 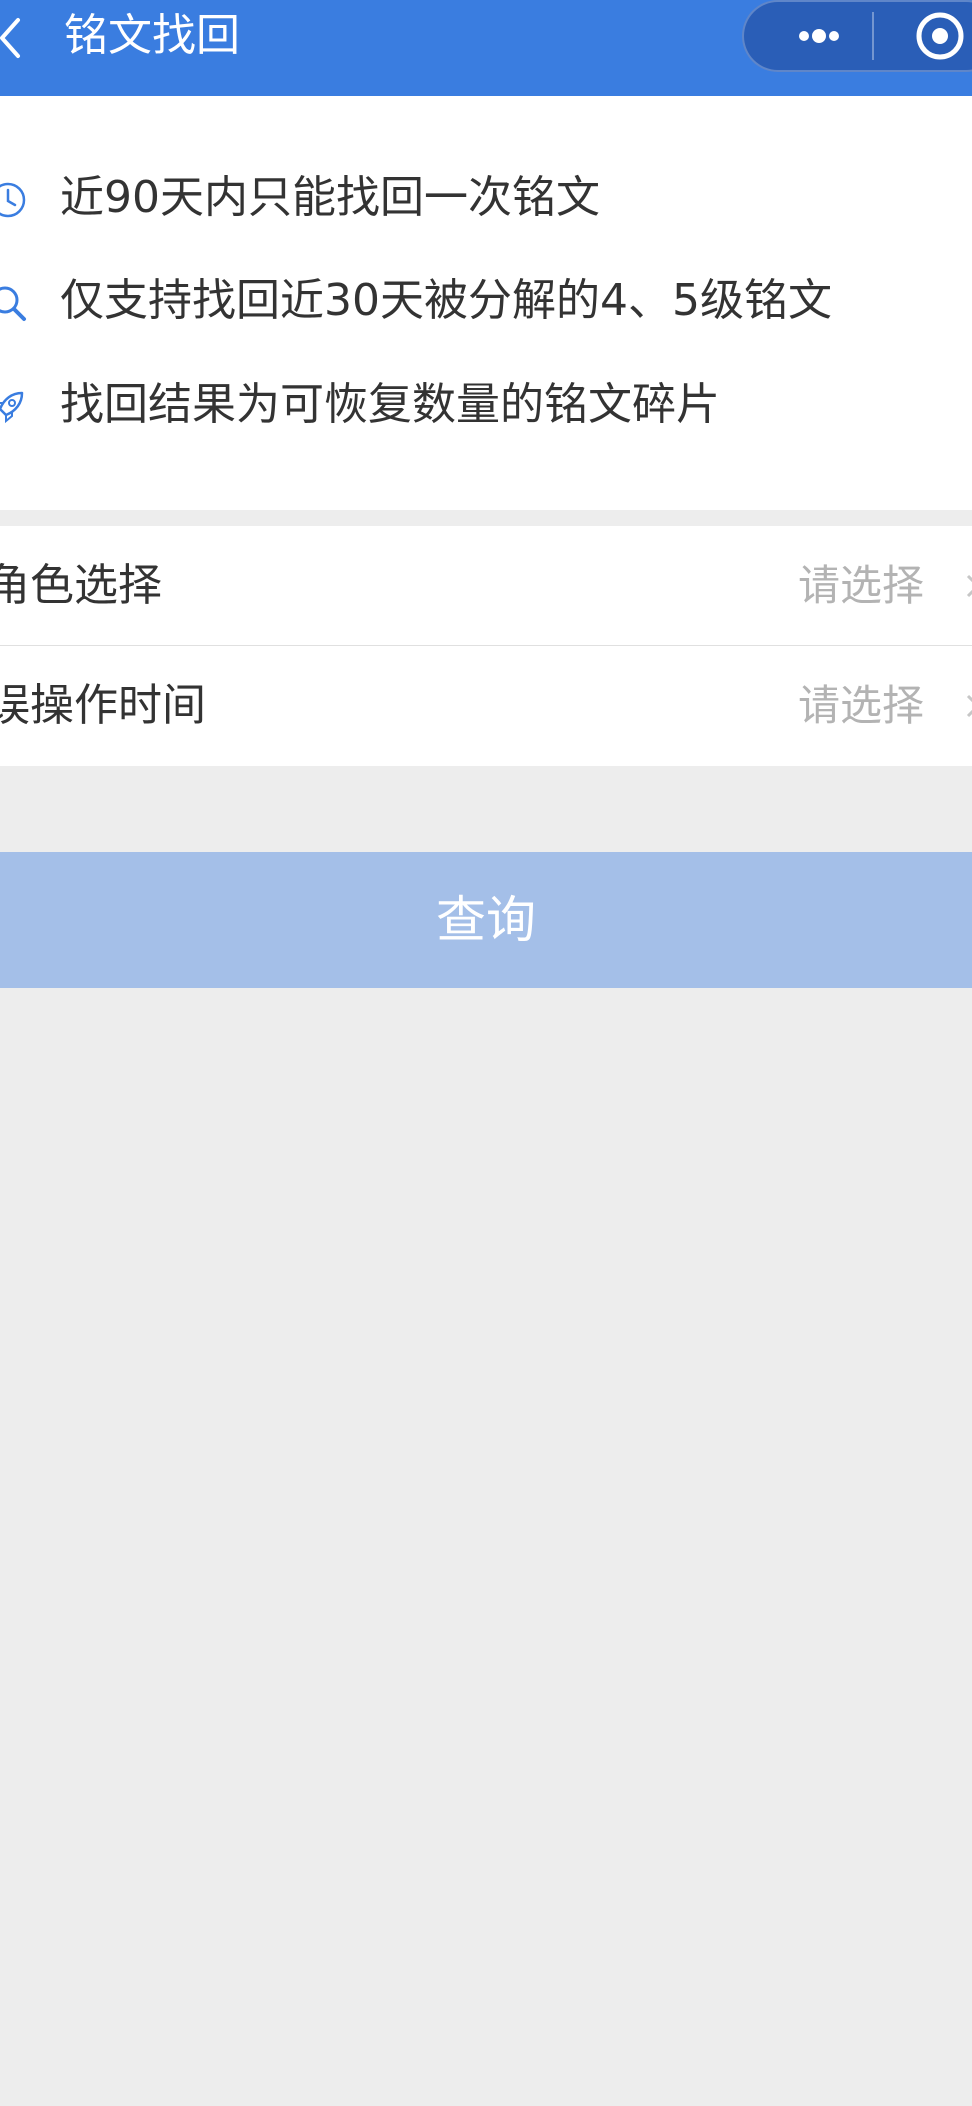 I want to click on role-select-label: 角色选择, so click(x=81, y=585).